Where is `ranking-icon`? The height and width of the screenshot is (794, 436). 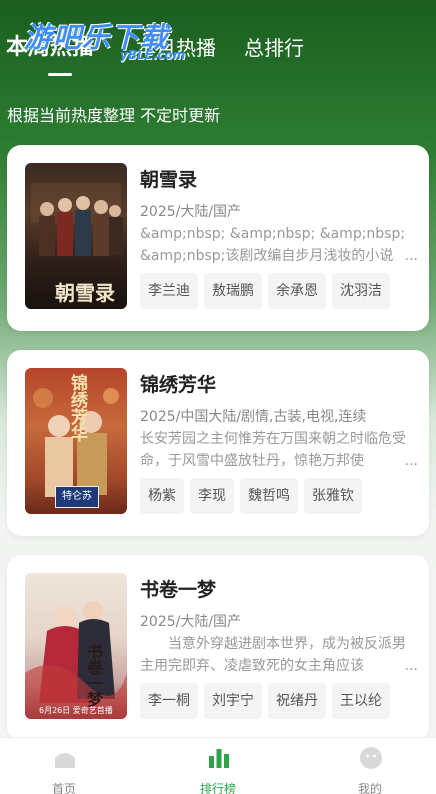
ranking-icon is located at coordinates (219, 758).